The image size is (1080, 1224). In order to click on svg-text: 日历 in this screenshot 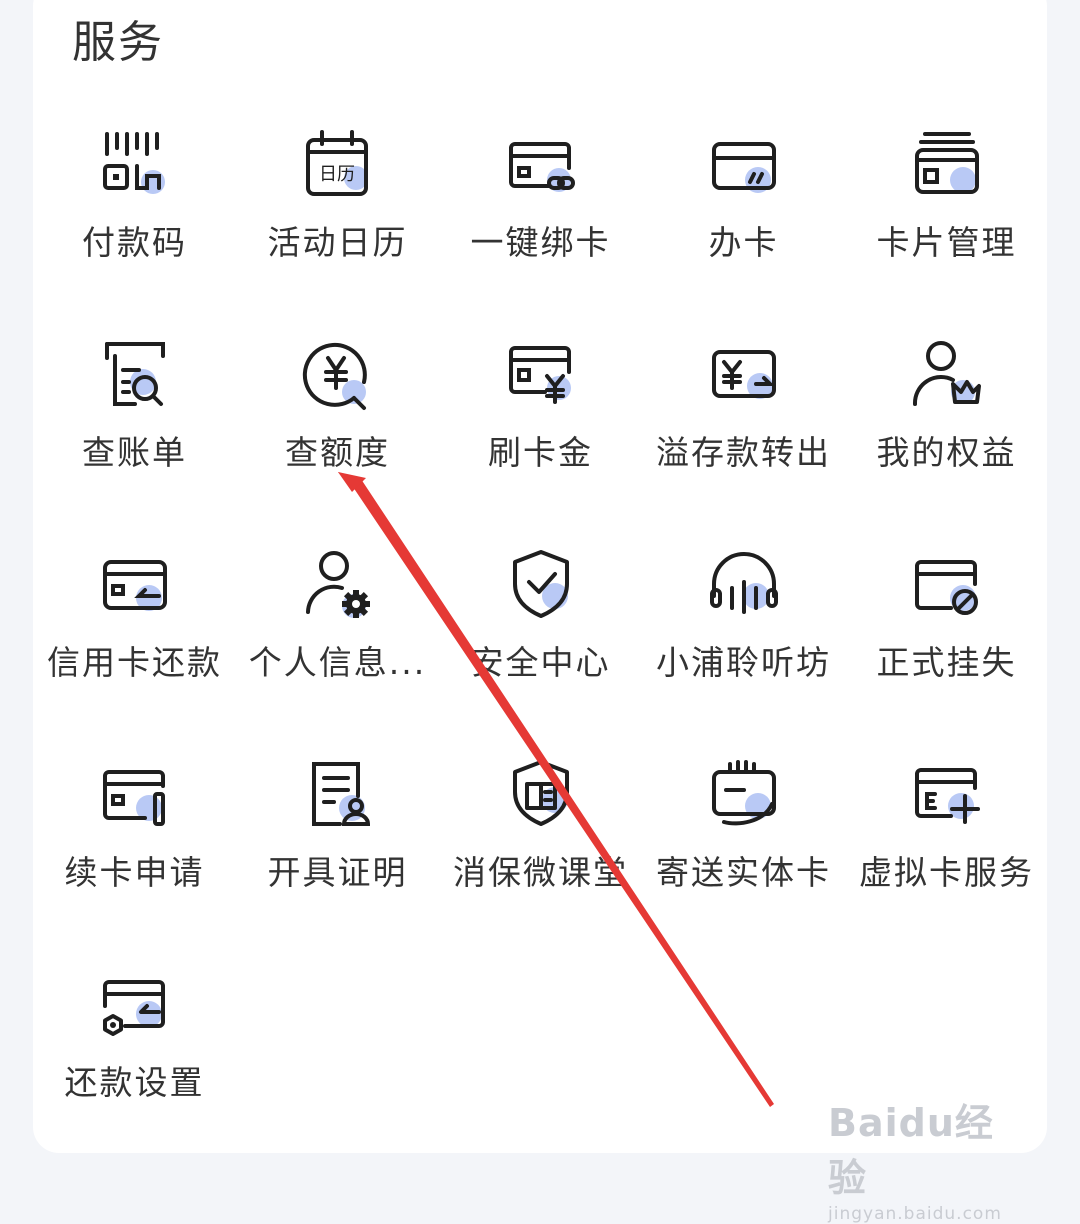, I will do `click(337, 174)`.